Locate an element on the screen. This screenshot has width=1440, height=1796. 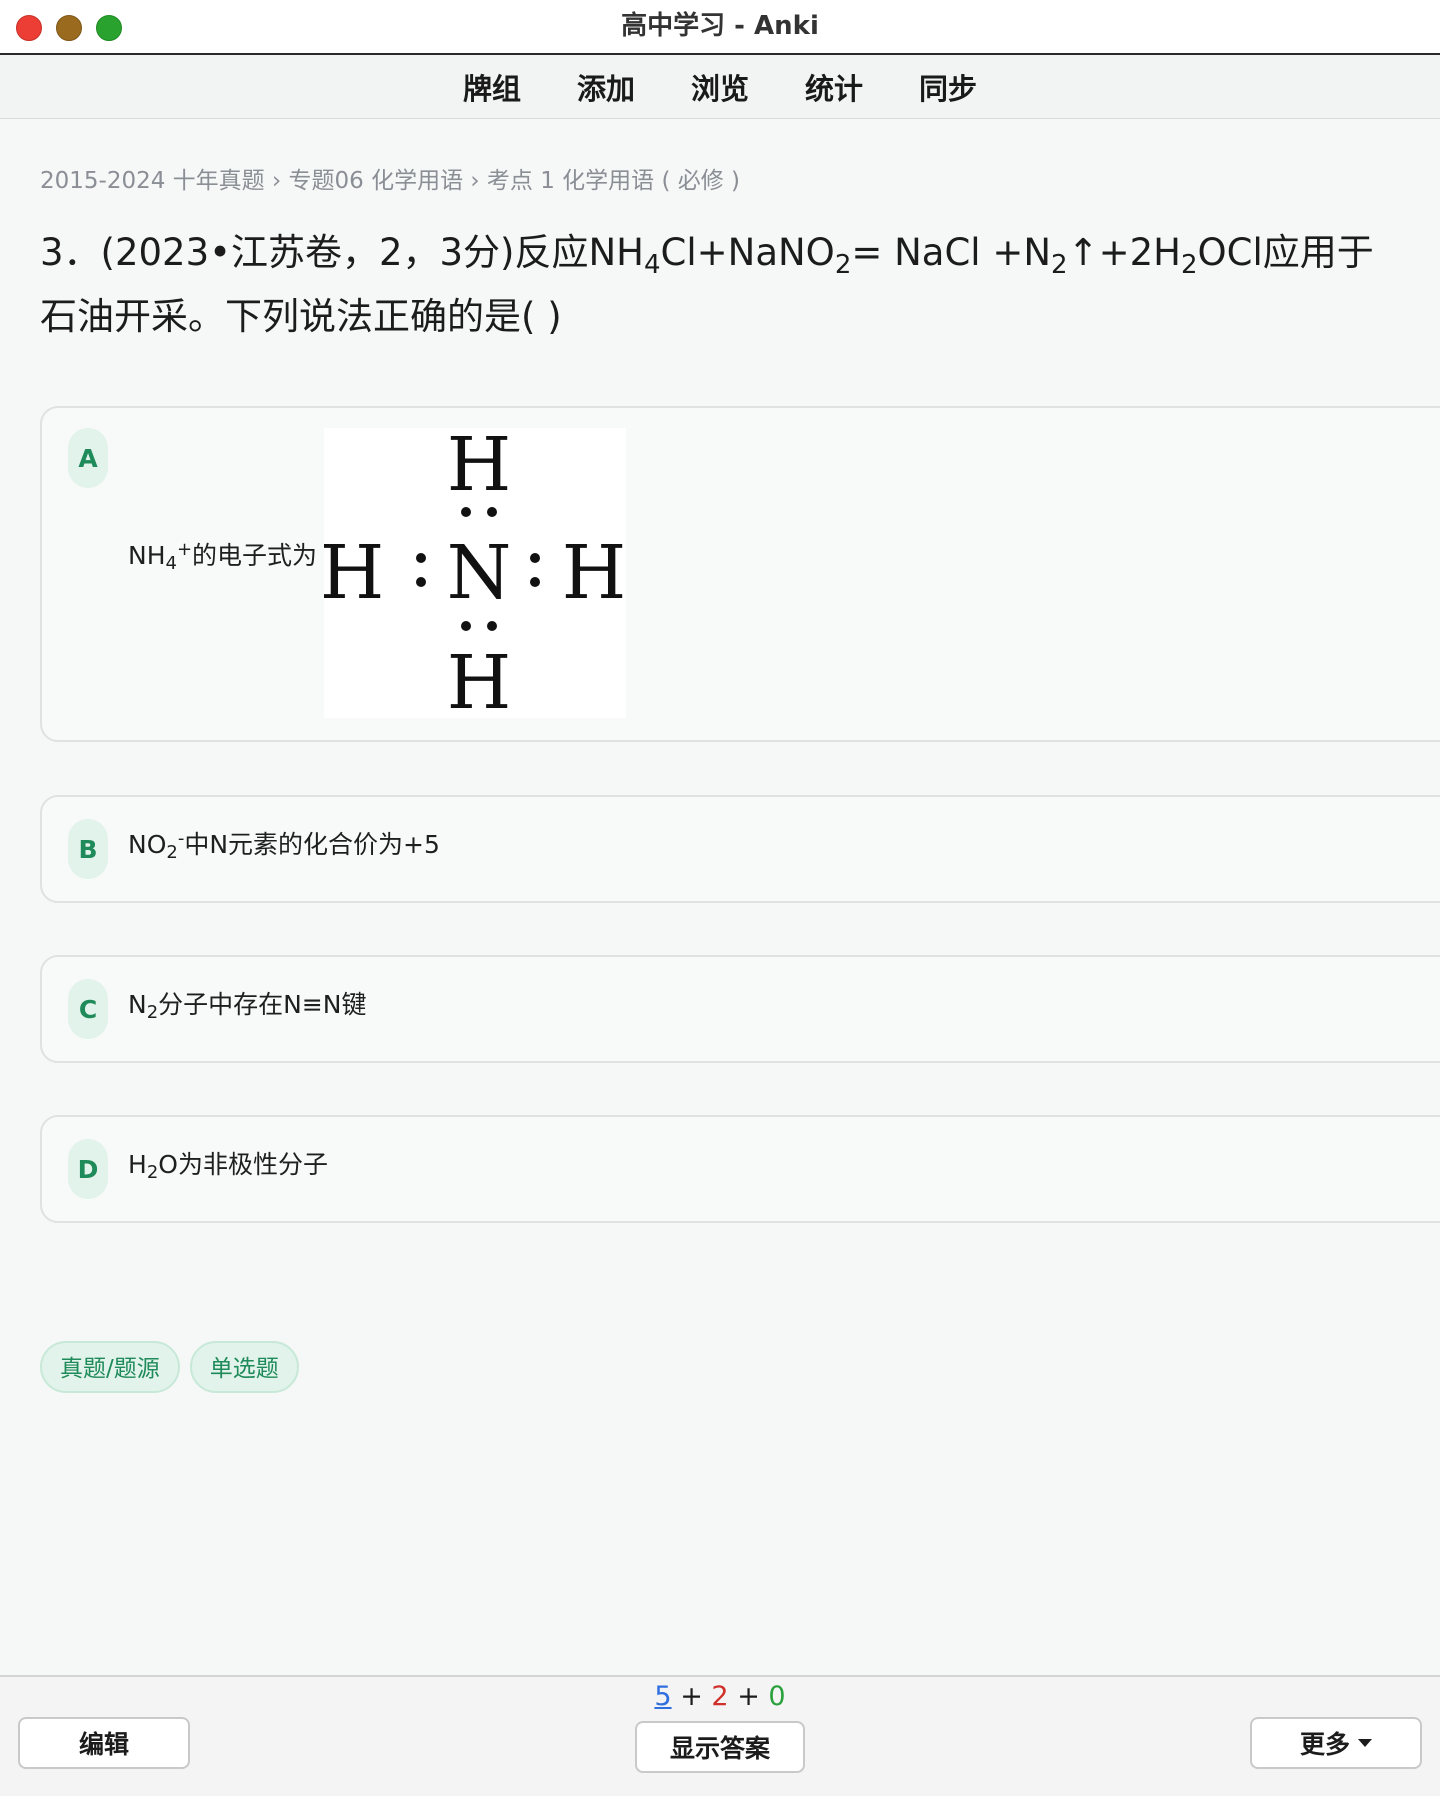
option-letter: B is located at coordinates (88, 849).